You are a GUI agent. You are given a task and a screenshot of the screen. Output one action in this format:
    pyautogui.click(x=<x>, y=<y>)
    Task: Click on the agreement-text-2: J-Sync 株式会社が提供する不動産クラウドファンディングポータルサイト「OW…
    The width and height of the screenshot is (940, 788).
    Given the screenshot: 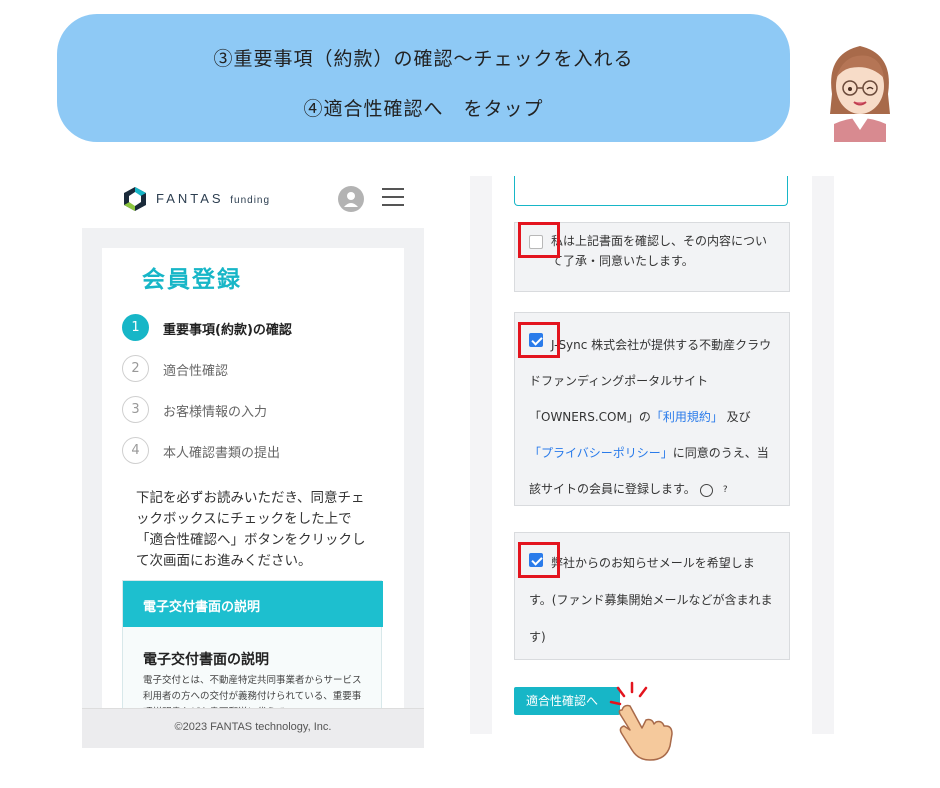 What is the action you would take?
    pyautogui.click(x=653, y=417)
    